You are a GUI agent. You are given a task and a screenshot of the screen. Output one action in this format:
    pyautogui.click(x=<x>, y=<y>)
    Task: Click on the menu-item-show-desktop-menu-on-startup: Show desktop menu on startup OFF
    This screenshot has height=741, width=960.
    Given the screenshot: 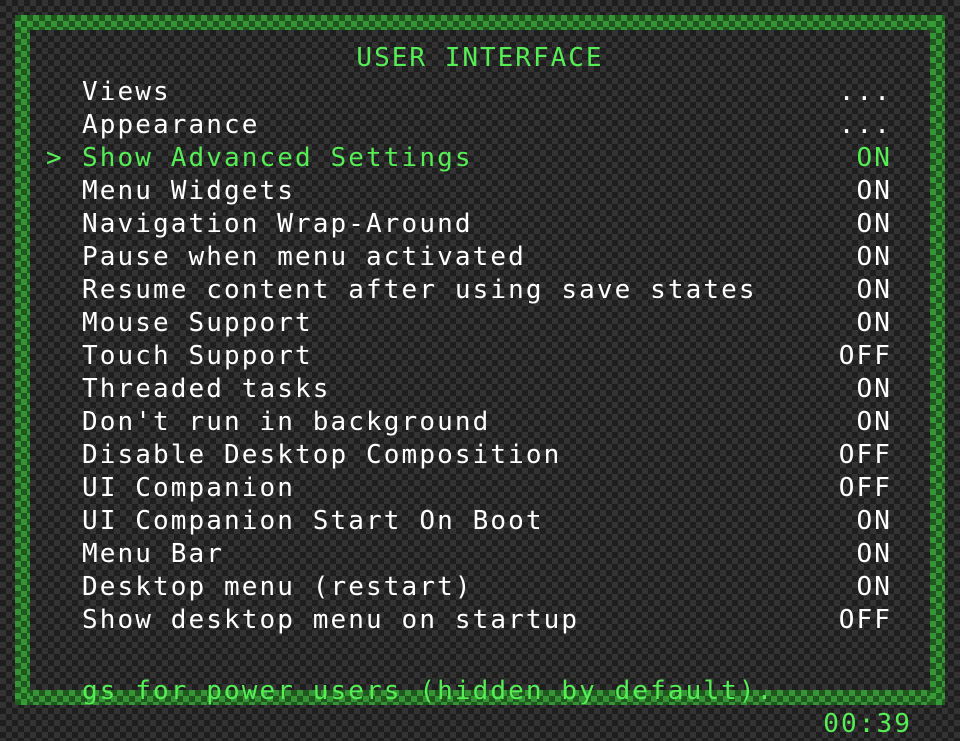 What is the action you would take?
    pyautogui.click(x=480, y=620)
    